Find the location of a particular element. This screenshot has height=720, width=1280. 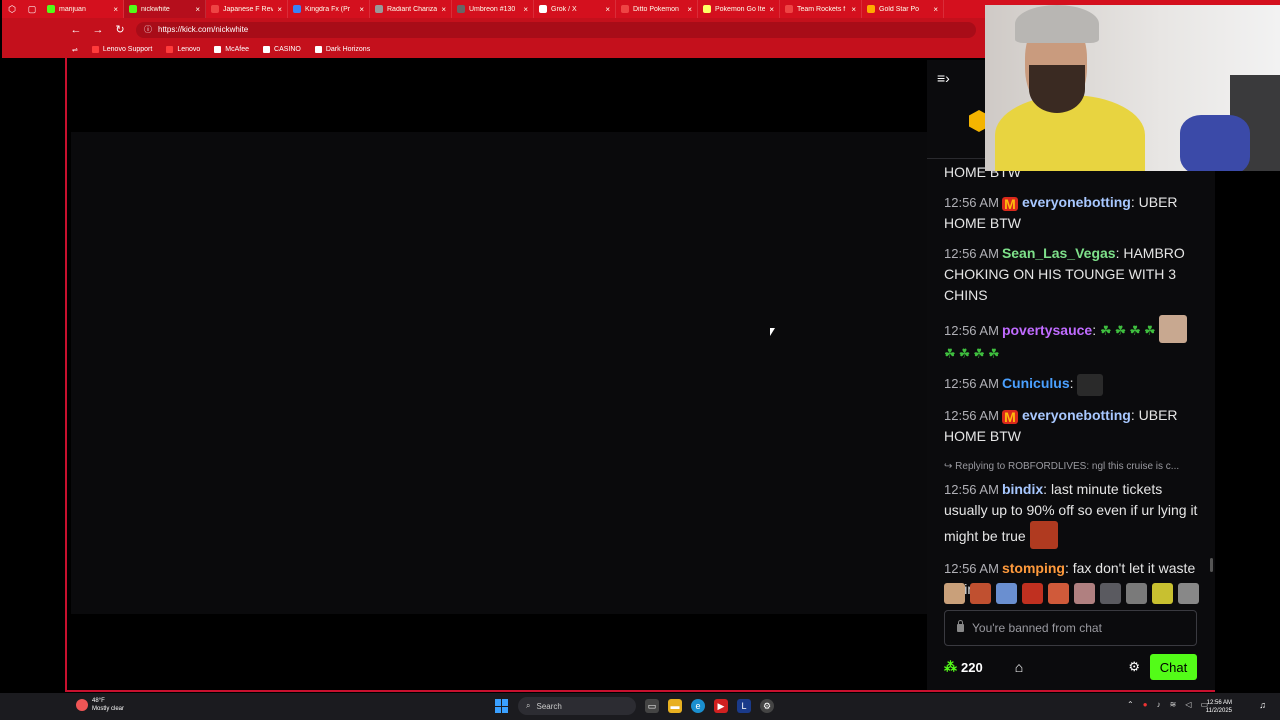

banned-placeholder: You're banned from chat is located at coordinates (1037, 628).